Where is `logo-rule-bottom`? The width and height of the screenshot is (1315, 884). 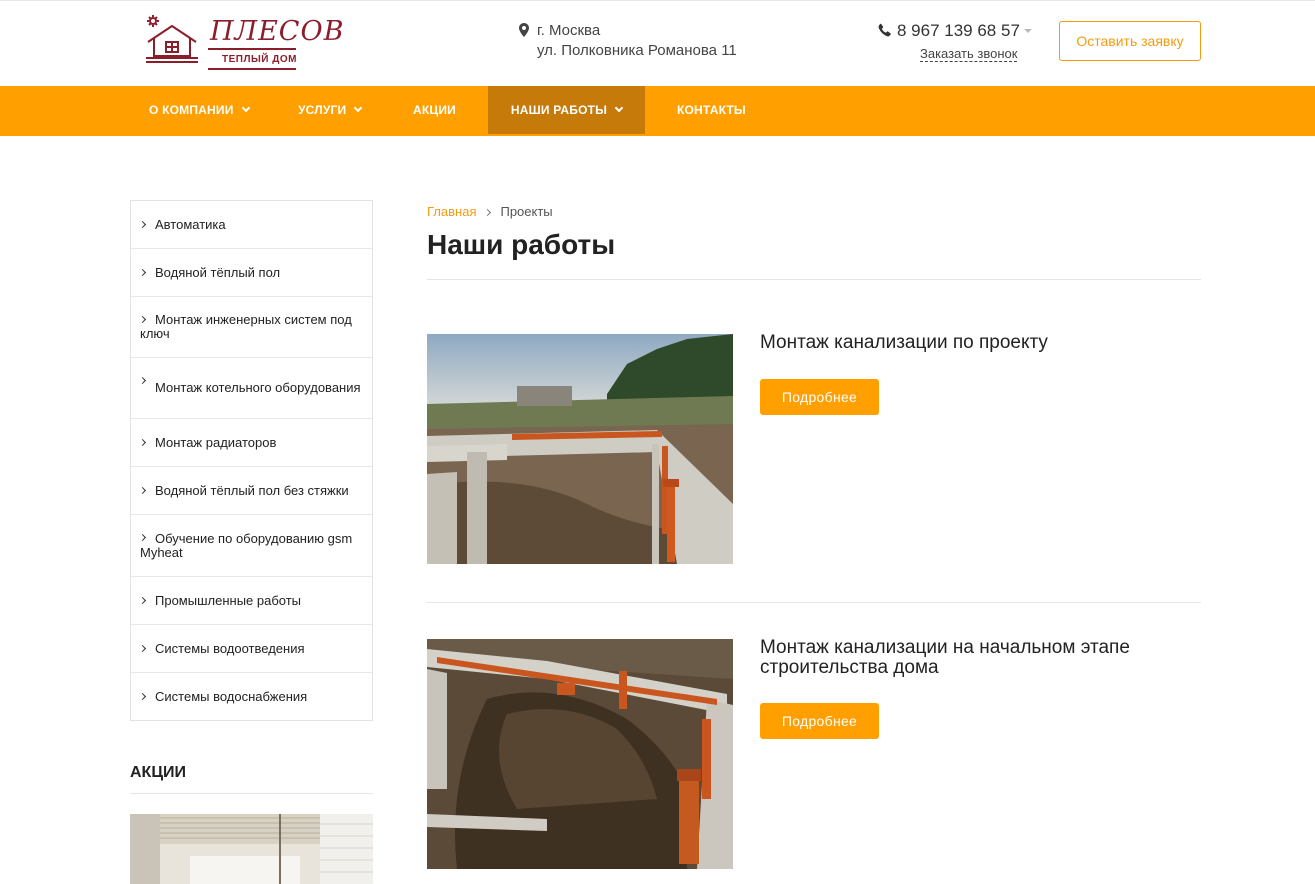
logo-rule-bottom is located at coordinates (252, 69).